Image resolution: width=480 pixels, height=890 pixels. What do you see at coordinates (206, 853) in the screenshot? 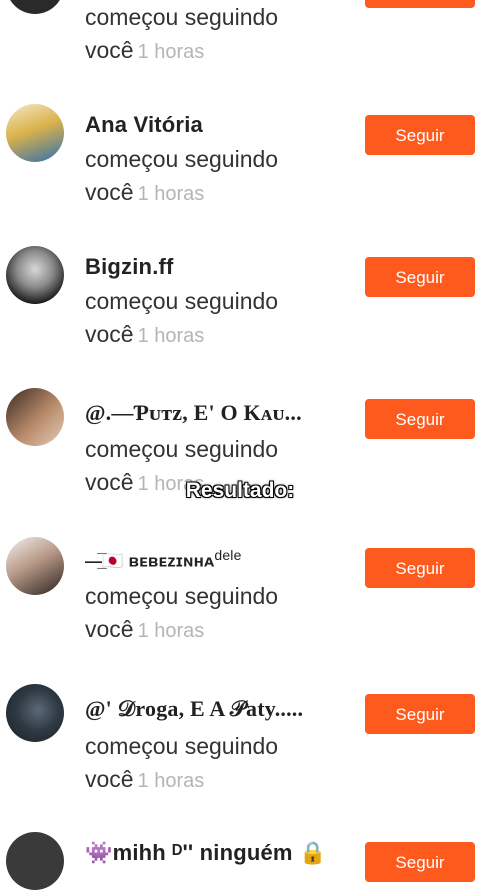
I see `username: 👾mihh ᴰ'' ninguém 🔒` at bounding box center [206, 853].